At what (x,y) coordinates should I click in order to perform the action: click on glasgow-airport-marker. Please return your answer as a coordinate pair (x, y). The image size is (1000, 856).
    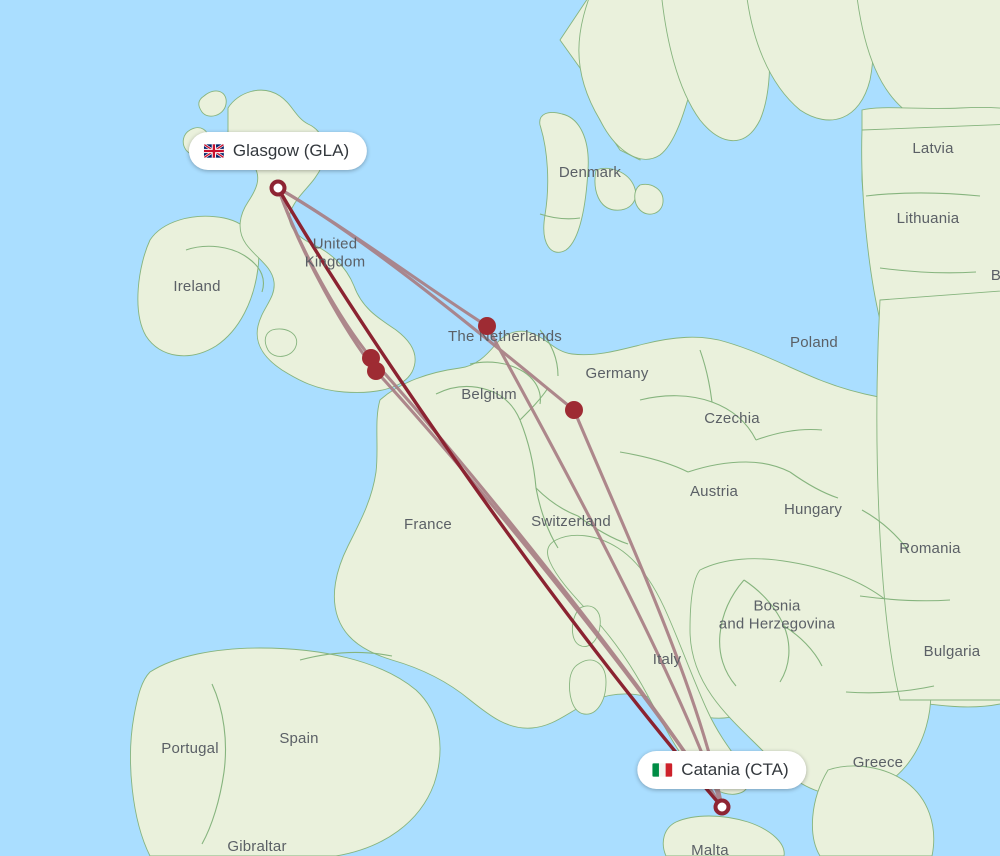
    Looking at the image, I should click on (278, 188).